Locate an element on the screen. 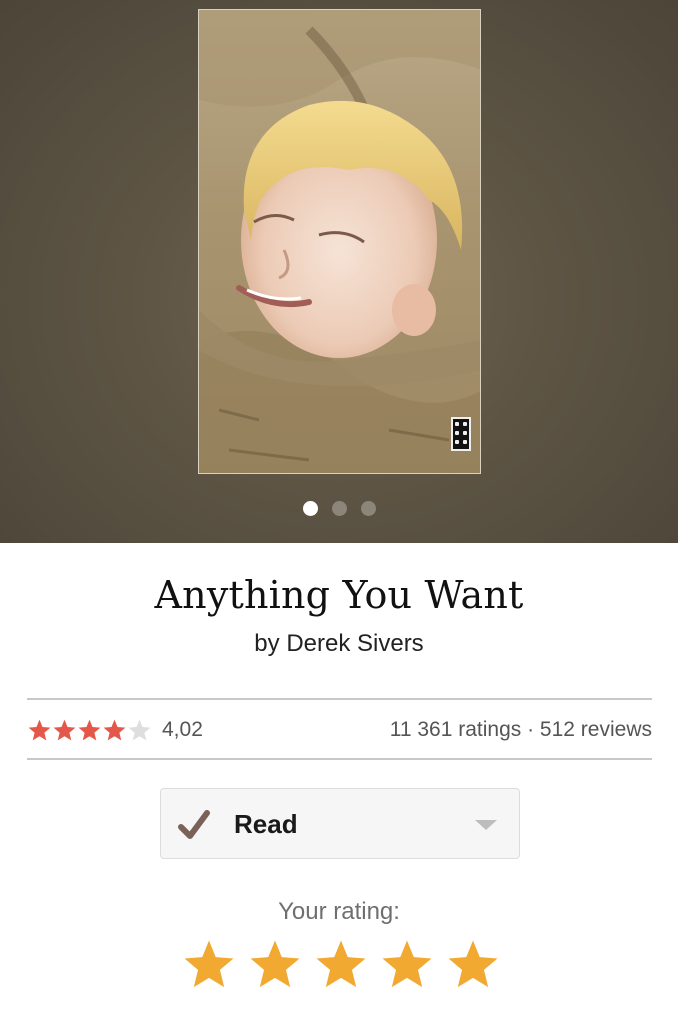 The height and width of the screenshot is (1024, 678). book-author: by Derek Sivers is located at coordinates (339, 644).